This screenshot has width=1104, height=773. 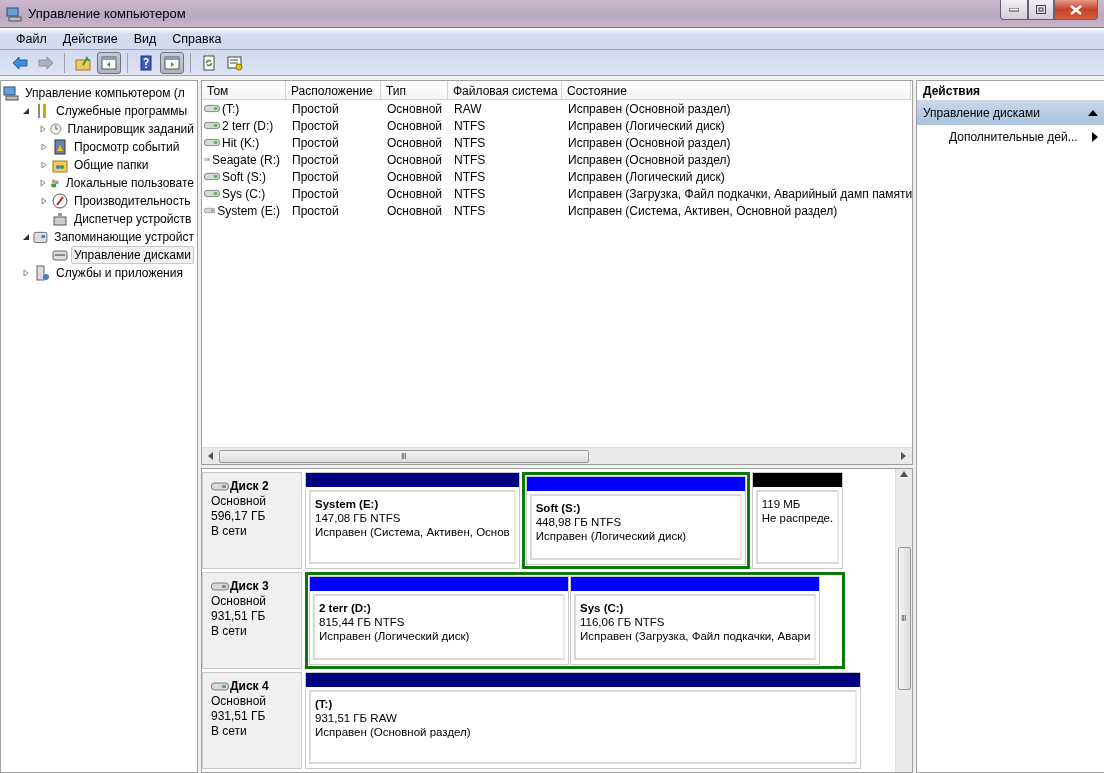 What do you see at coordinates (127, 147) in the screenshot?
I see `tree-item: Просмотр событий` at bounding box center [127, 147].